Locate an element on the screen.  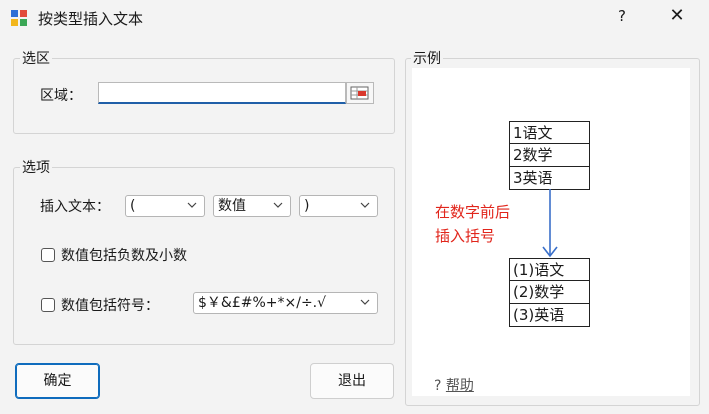
example-group-title: 示例 is located at coordinates (427, 58).